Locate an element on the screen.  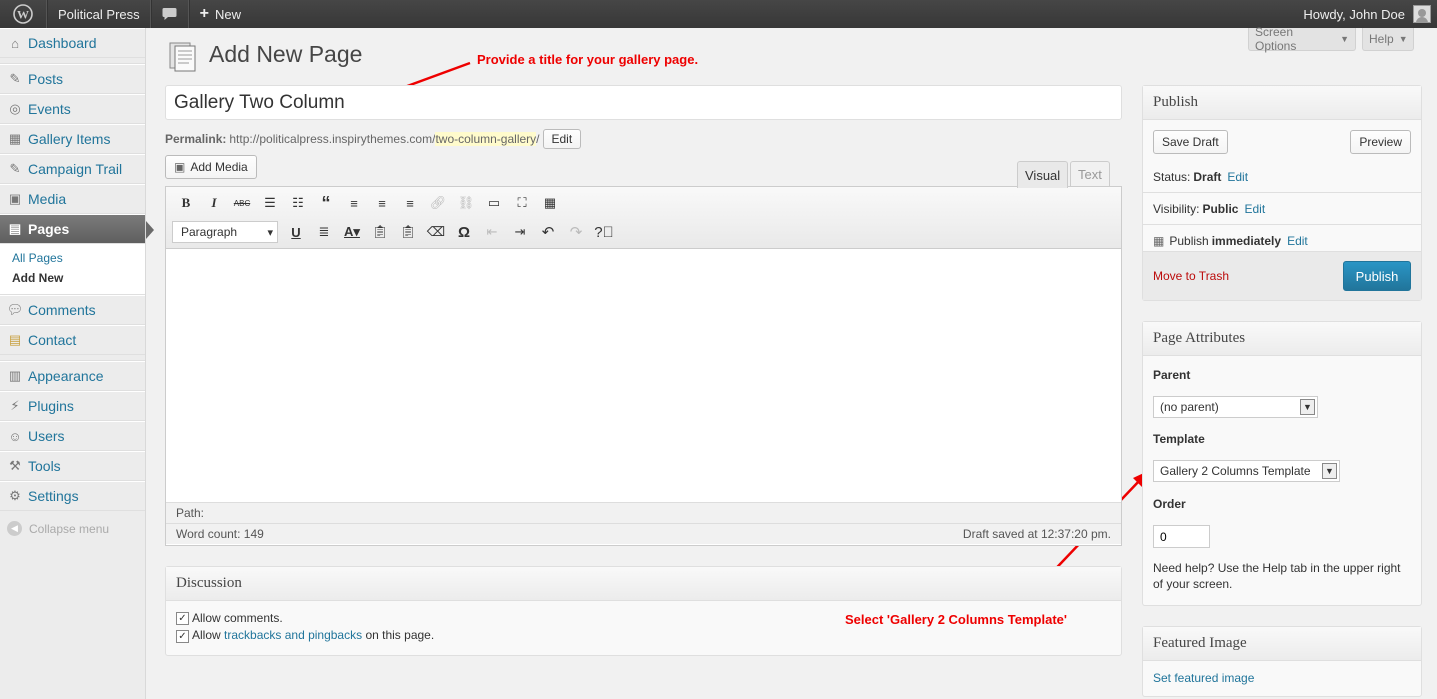
post-title-input is located at coordinates (643, 102).